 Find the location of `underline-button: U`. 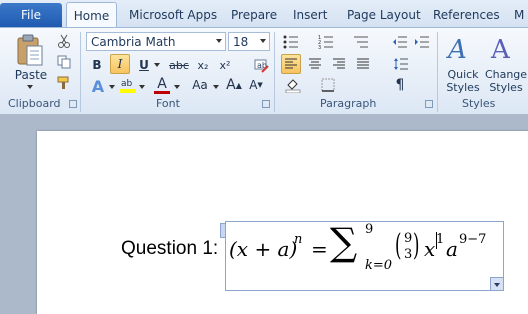

underline-button: U is located at coordinates (144, 65).